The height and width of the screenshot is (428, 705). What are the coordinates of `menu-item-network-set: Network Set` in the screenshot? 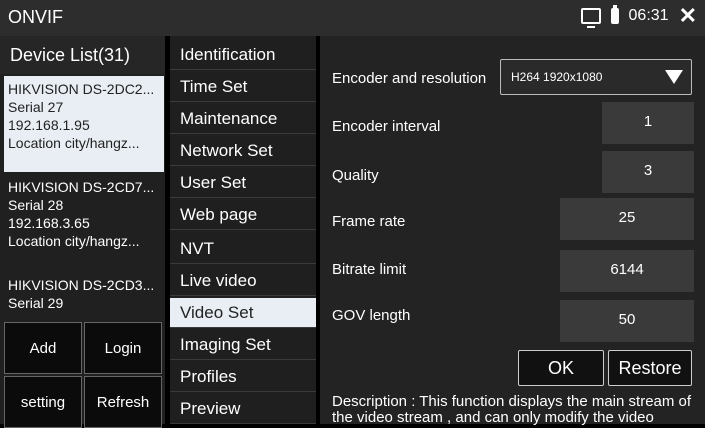 It's located at (243, 151).